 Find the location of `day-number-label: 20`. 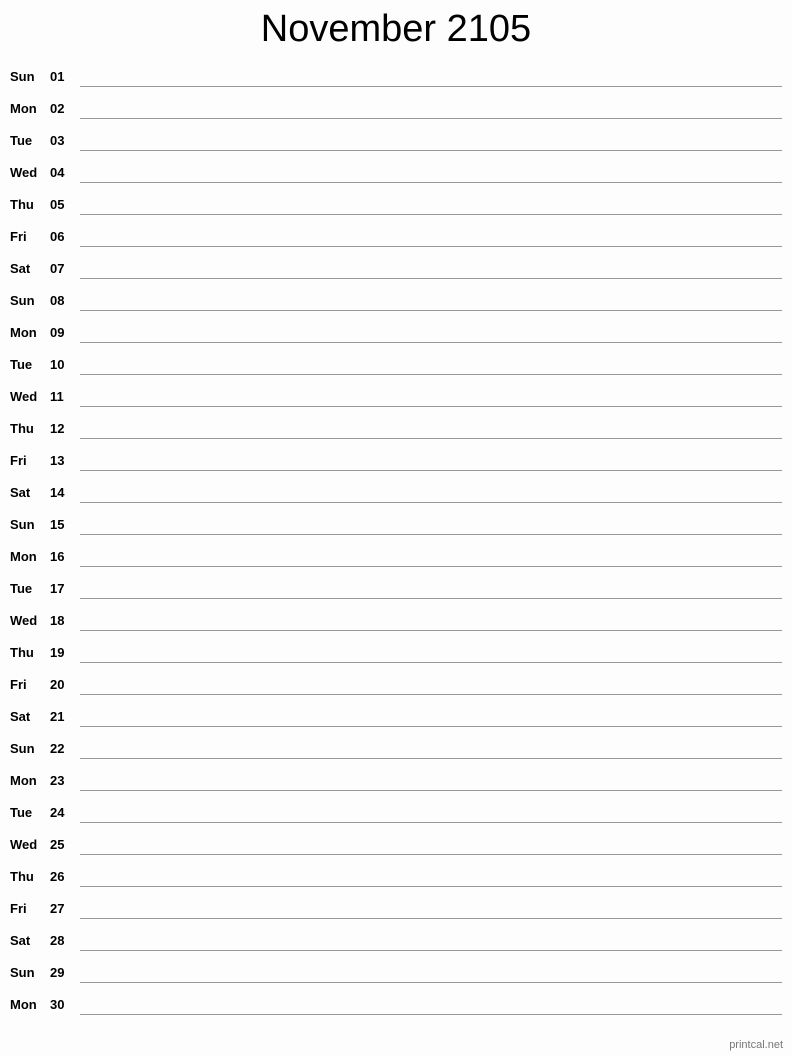

day-number-label: 20 is located at coordinates (57, 684).